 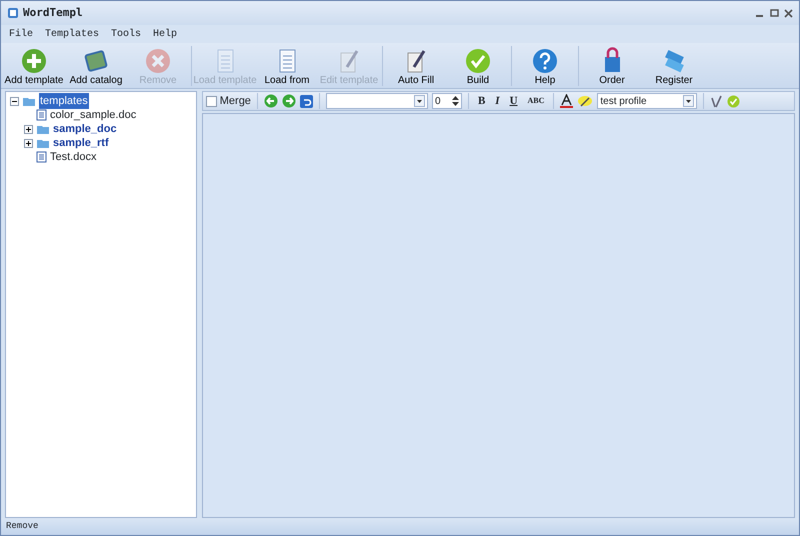 What do you see at coordinates (567, 101) in the screenshot?
I see `font-color-icon` at bounding box center [567, 101].